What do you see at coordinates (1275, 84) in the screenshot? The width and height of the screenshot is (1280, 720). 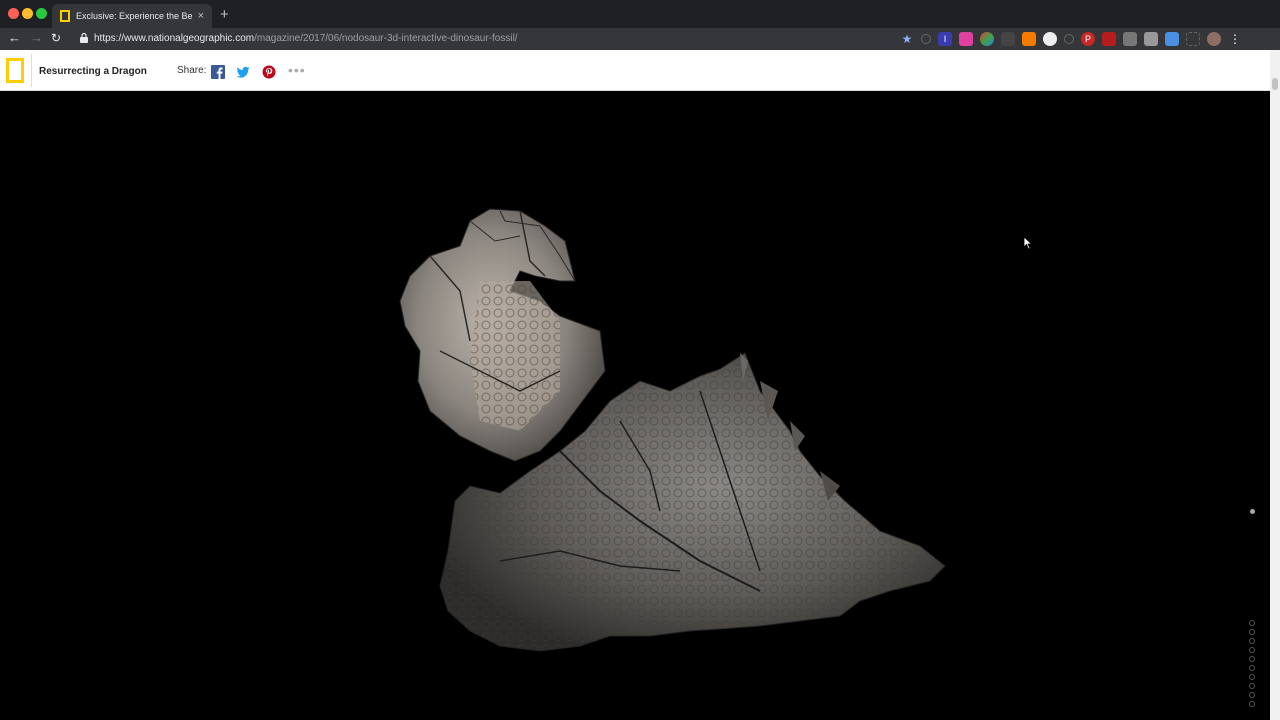 I see `scrollbar-thumb` at bounding box center [1275, 84].